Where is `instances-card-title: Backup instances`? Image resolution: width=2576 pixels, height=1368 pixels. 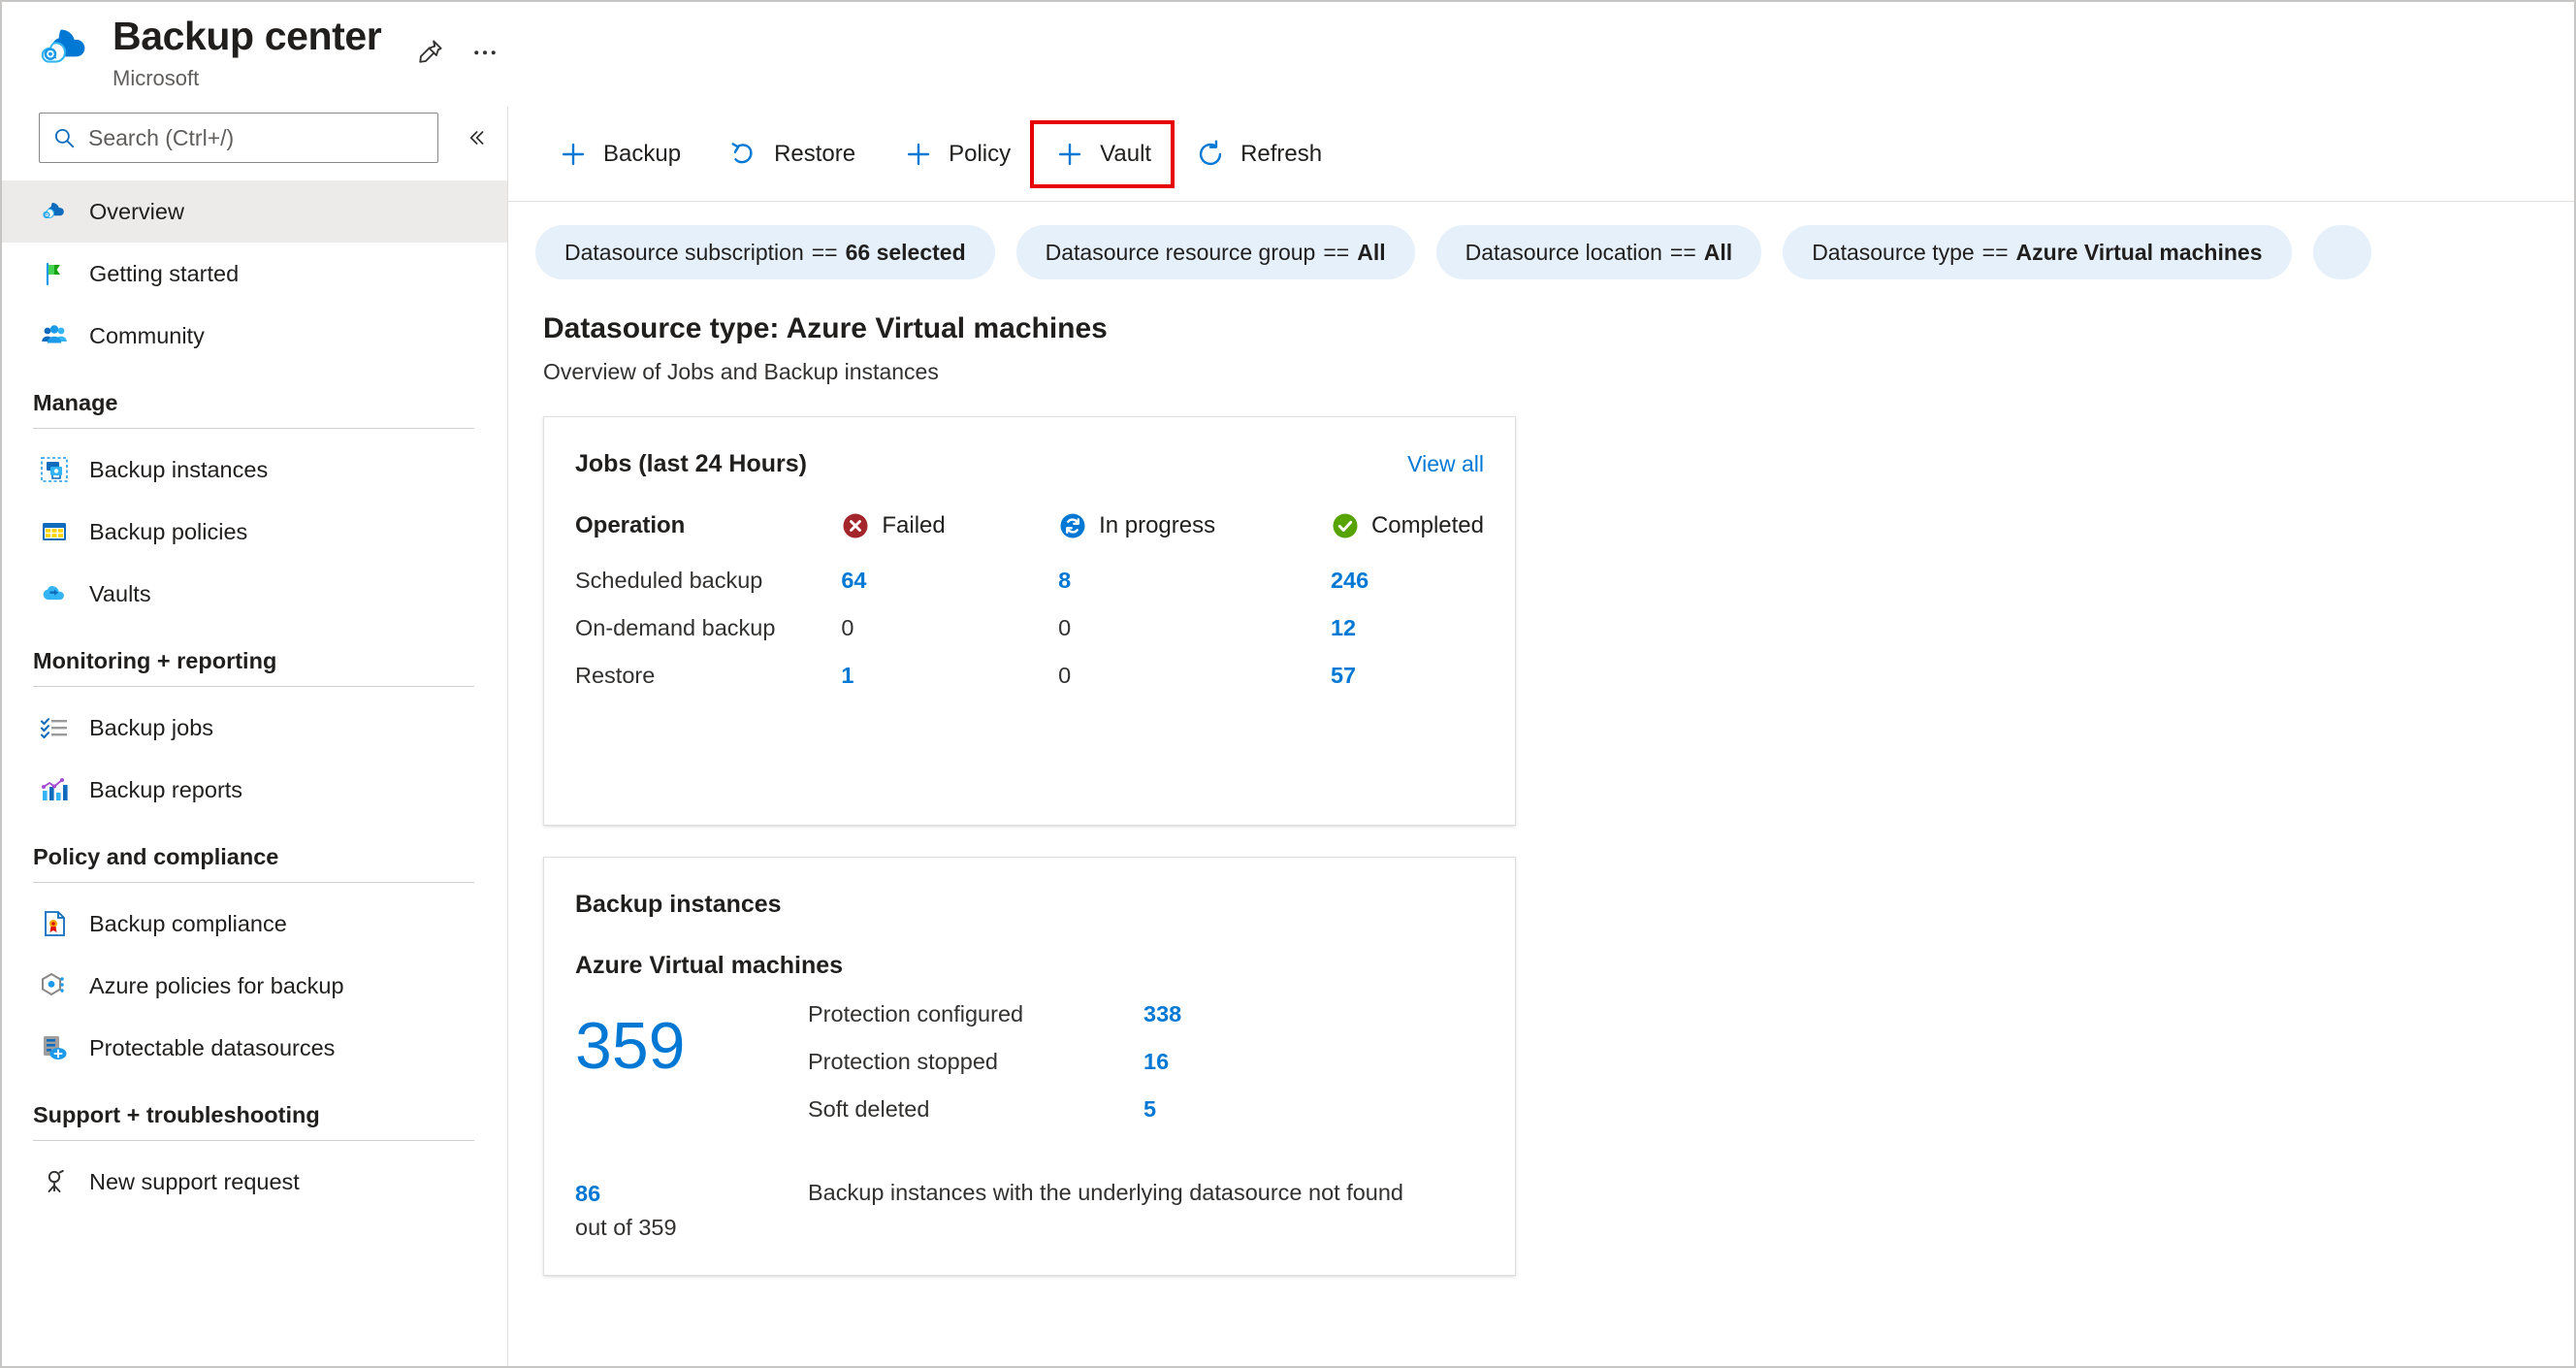 instances-card-title: Backup instances is located at coordinates (678, 904).